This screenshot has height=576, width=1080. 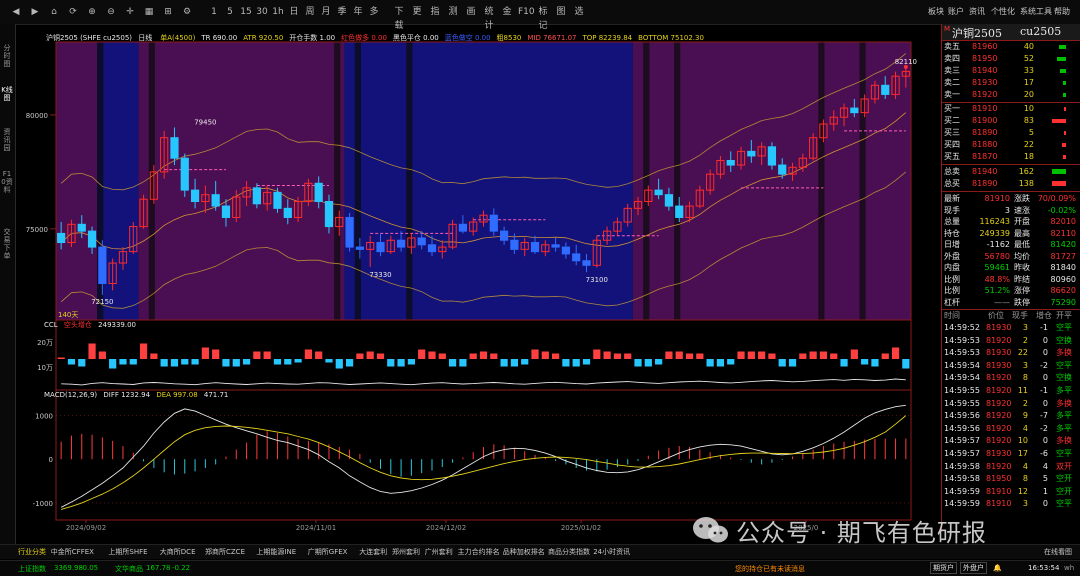 I want to click on menu-item-0: 板块, so click(x=936, y=11).